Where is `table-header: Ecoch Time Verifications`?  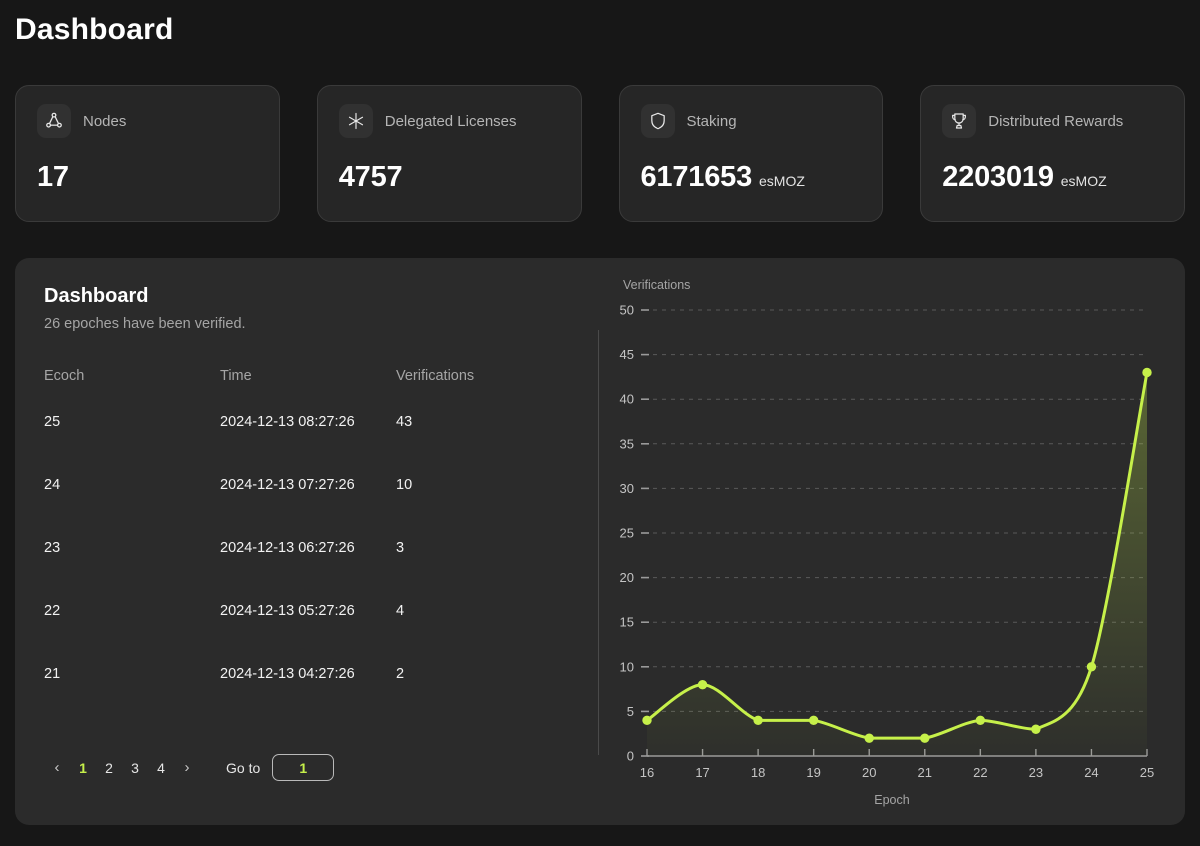 table-header: Ecoch Time Verifications is located at coordinates (279, 391).